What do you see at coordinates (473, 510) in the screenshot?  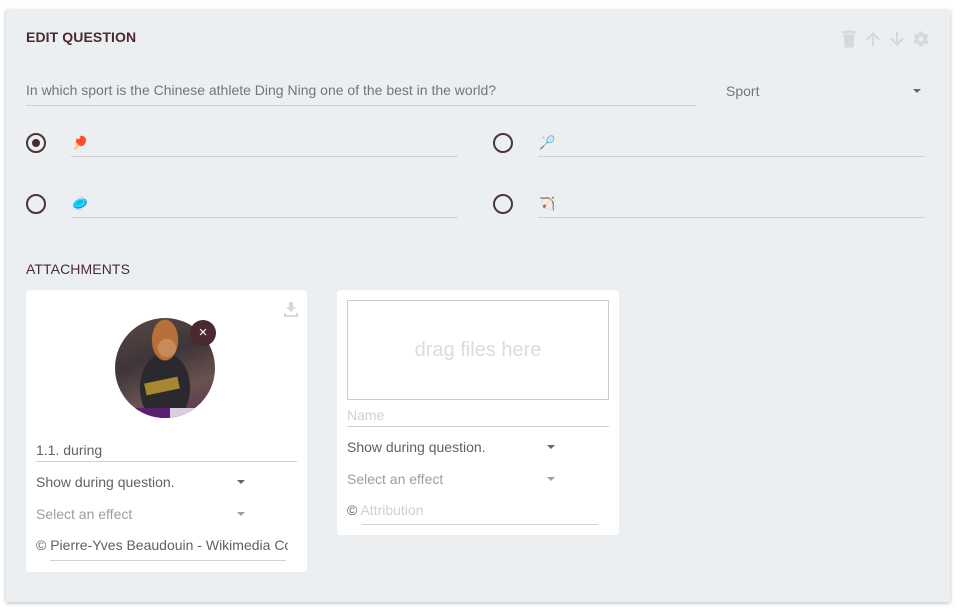 I see `new-attribution-field: © Attribution` at bounding box center [473, 510].